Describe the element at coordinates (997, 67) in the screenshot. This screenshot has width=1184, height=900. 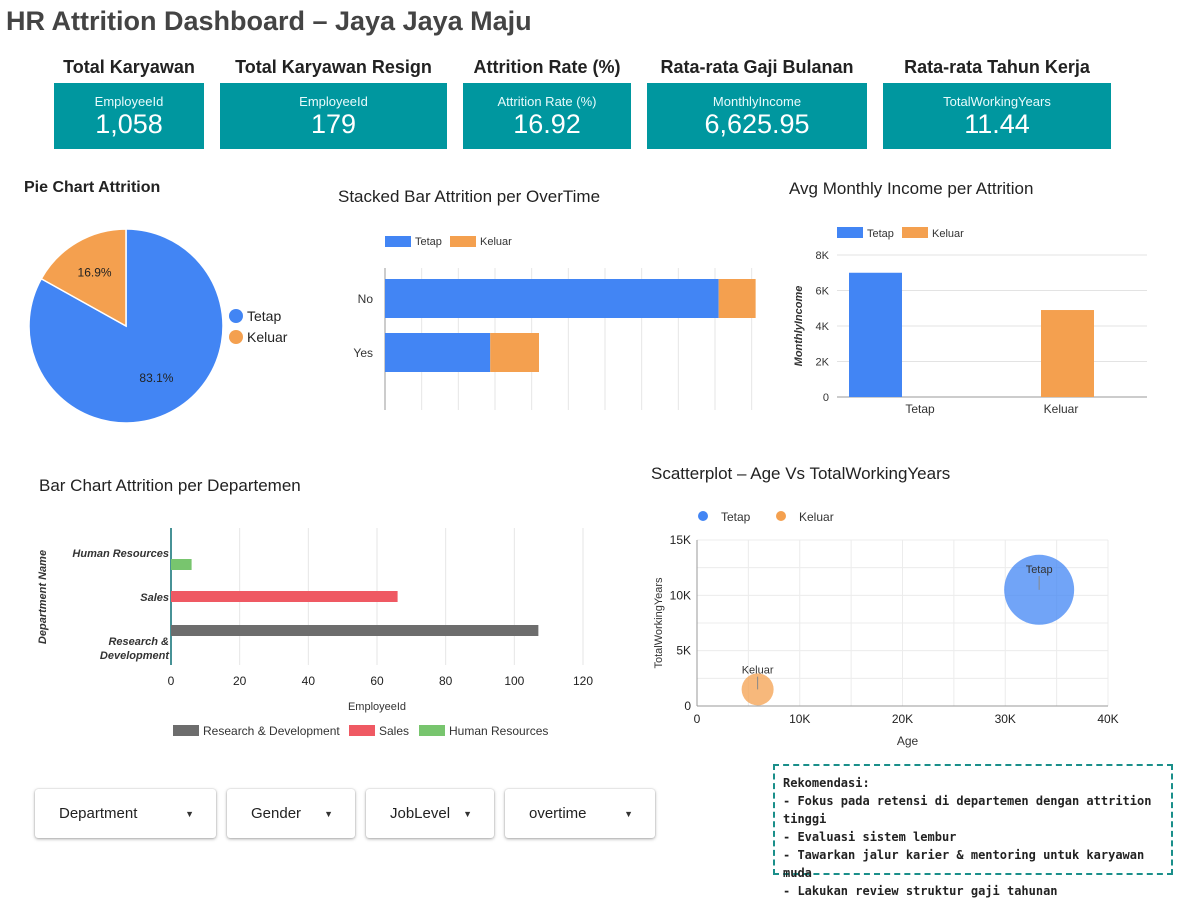
I see `kpi-heading-avg-working-years: Rata-rata Tahun Kerja` at that location.